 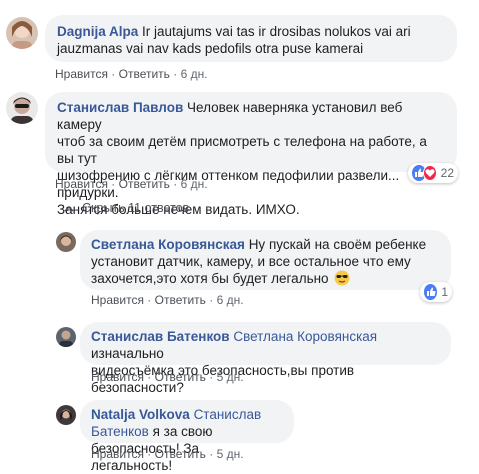 I want to click on hide-replies-toggle: Скрыть 11 ответов, so click(x=126, y=208).